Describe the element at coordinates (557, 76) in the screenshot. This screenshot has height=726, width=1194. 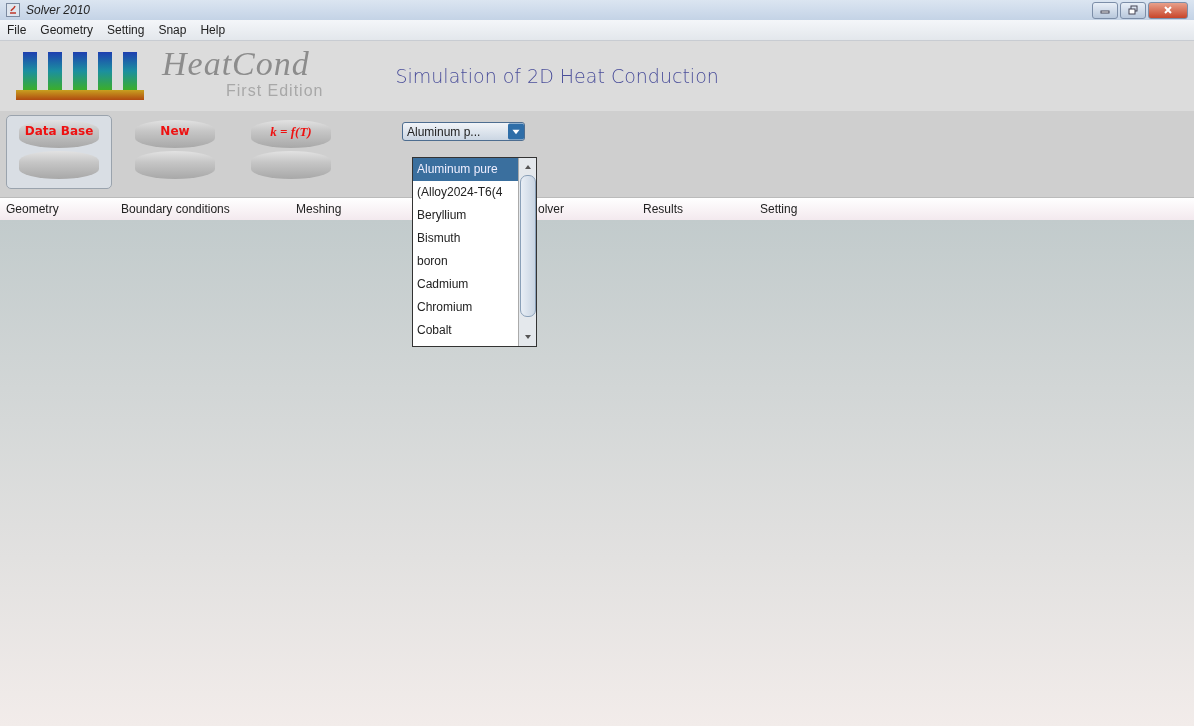
I see `subtitle: Simulation of 2D Heat Conduction` at that location.